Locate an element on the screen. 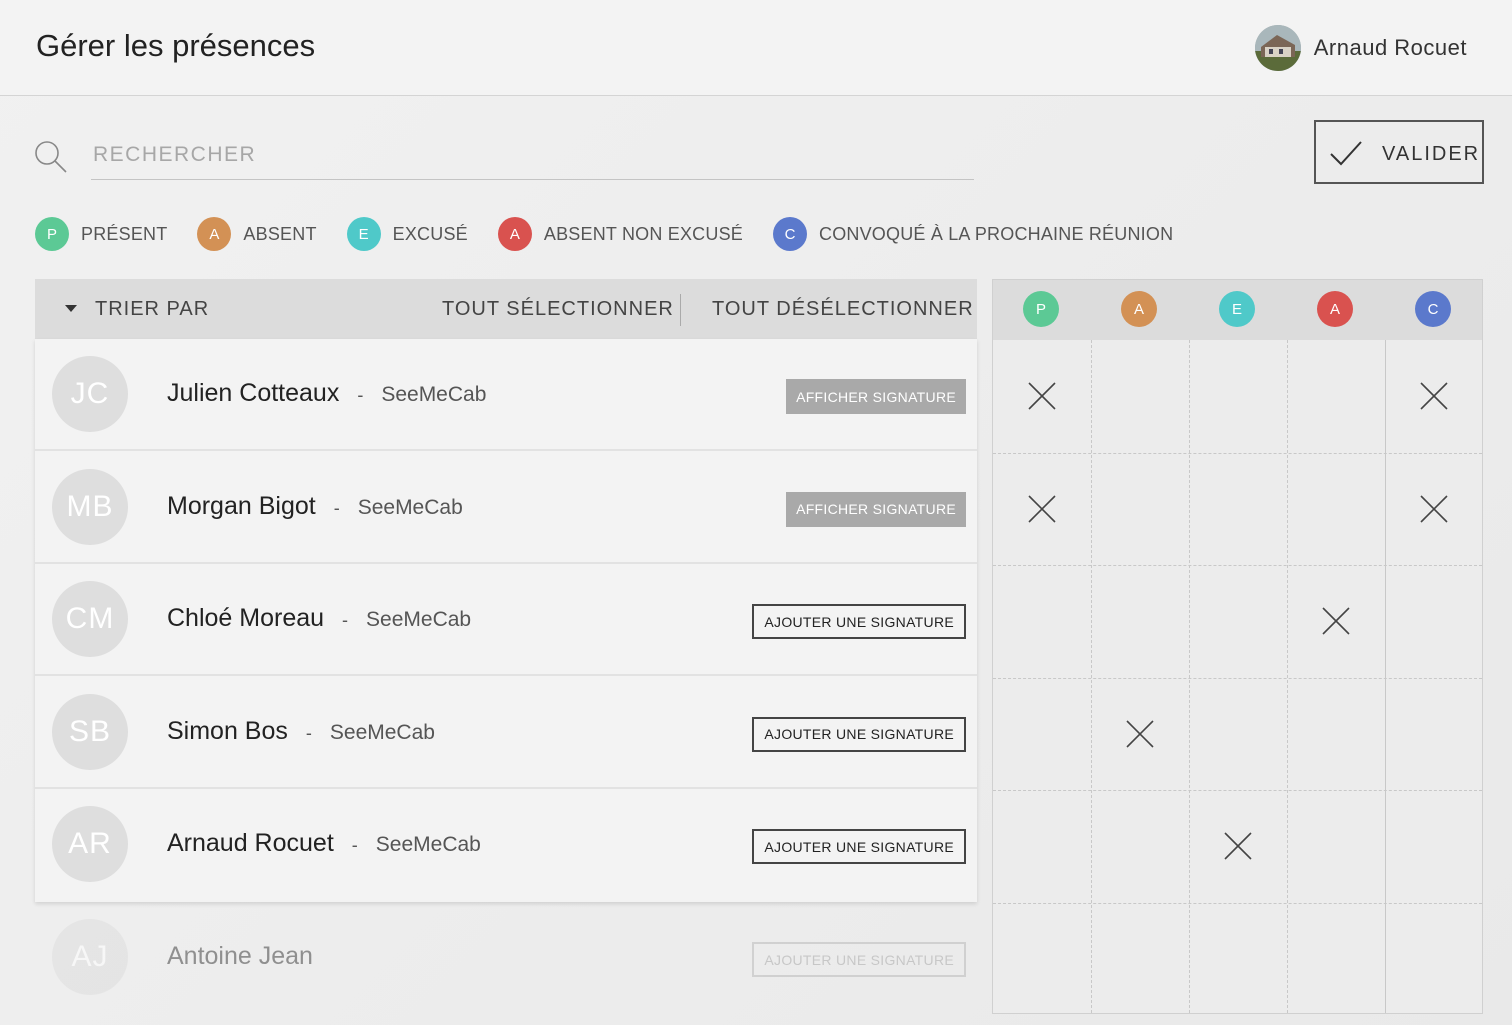 This screenshot has width=1512, height=1025. avatar: MB is located at coordinates (90, 506).